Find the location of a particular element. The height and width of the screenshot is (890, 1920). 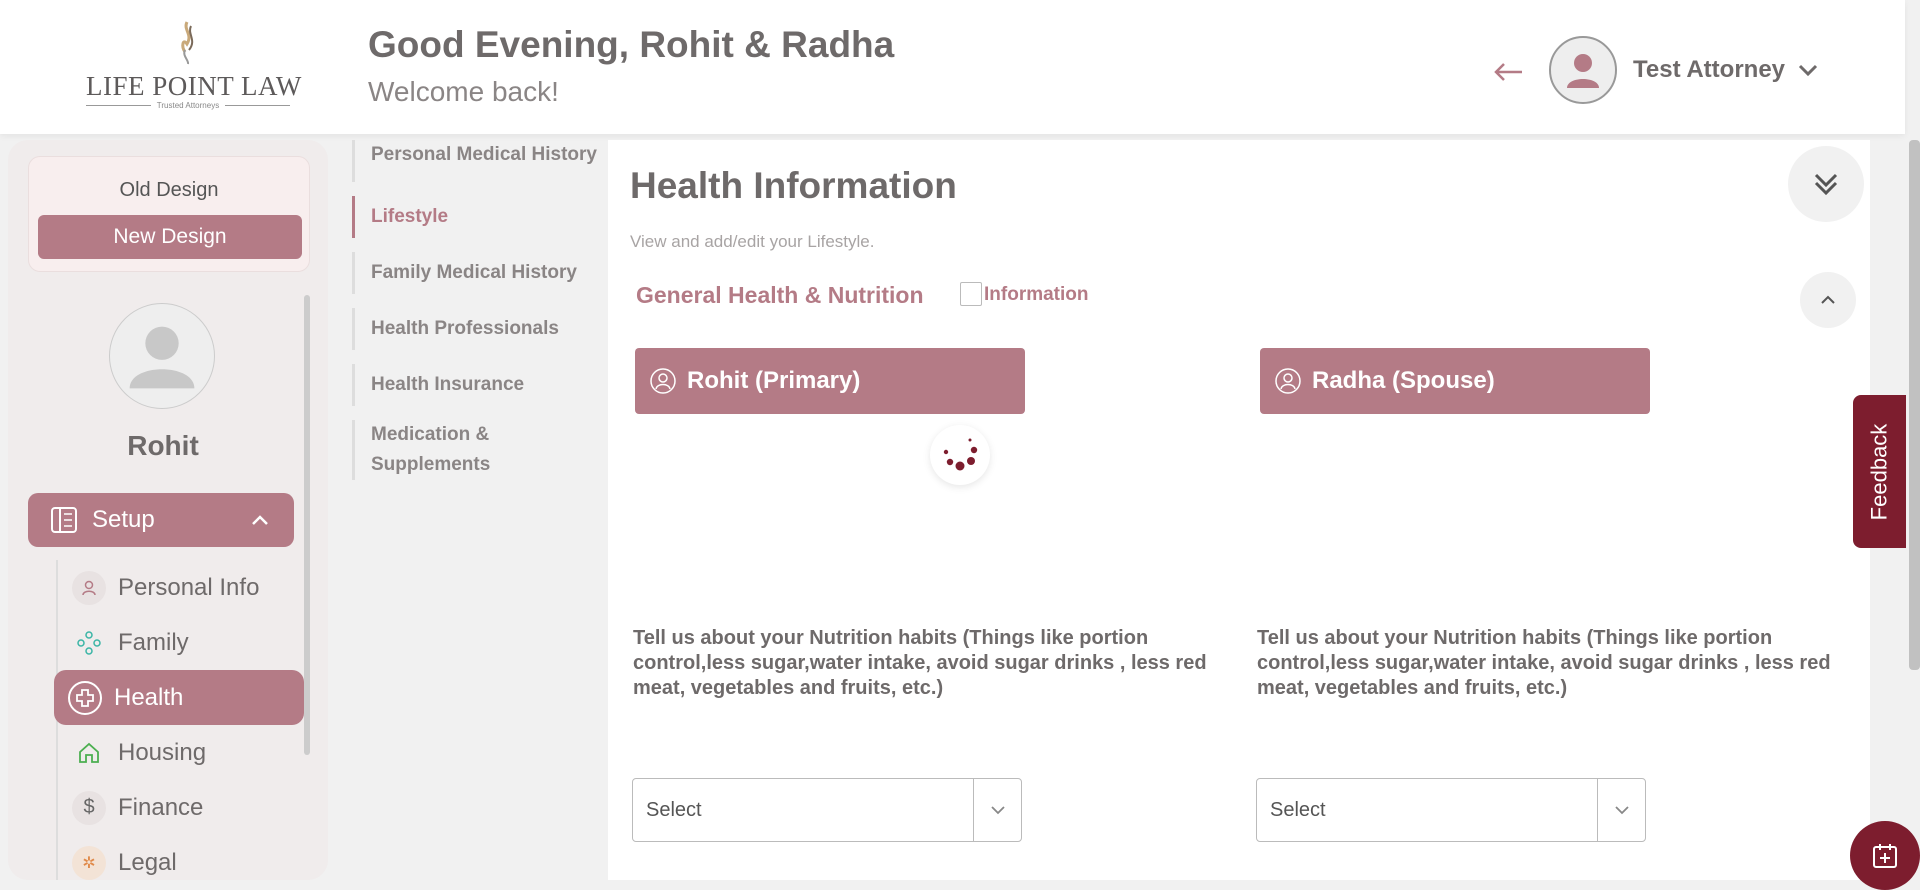

sidebar-item-family: Family is located at coordinates (181, 642).